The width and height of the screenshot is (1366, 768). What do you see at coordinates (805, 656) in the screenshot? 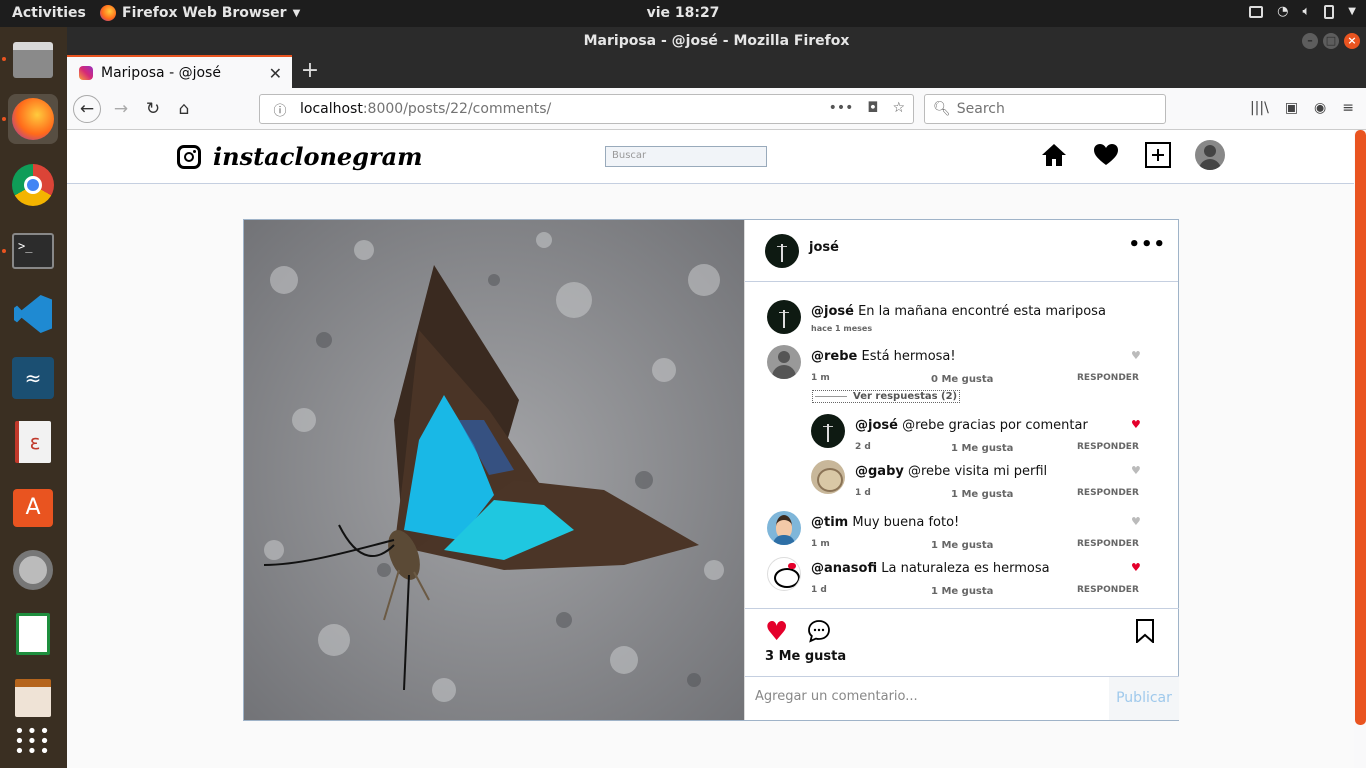
I see `likes-count: 3 Me gusta` at bounding box center [805, 656].